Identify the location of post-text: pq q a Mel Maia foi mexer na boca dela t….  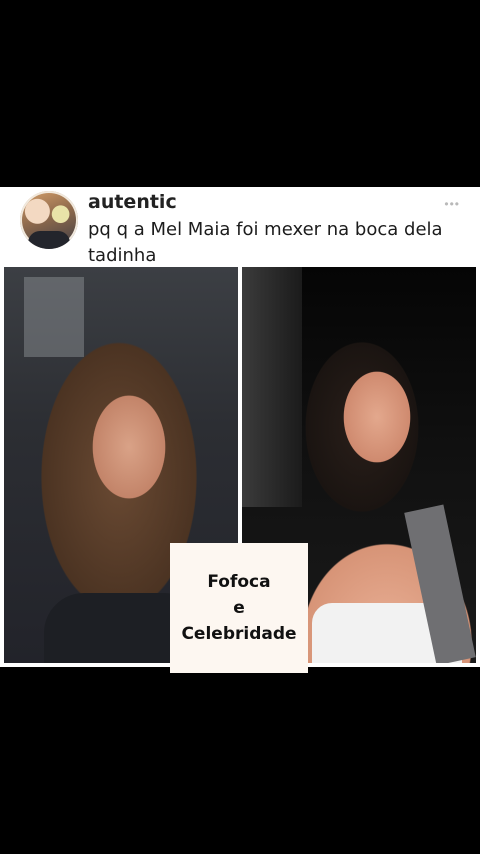
(265, 242).